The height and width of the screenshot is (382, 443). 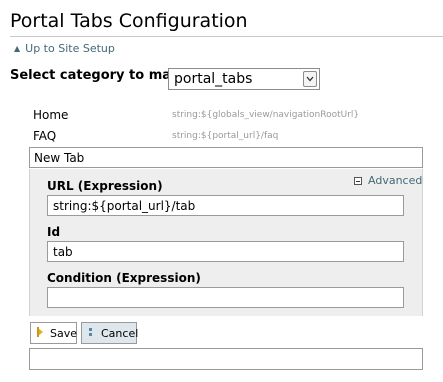 What do you see at coordinates (50, 115) in the screenshot?
I see `tab-name-home: Home` at bounding box center [50, 115].